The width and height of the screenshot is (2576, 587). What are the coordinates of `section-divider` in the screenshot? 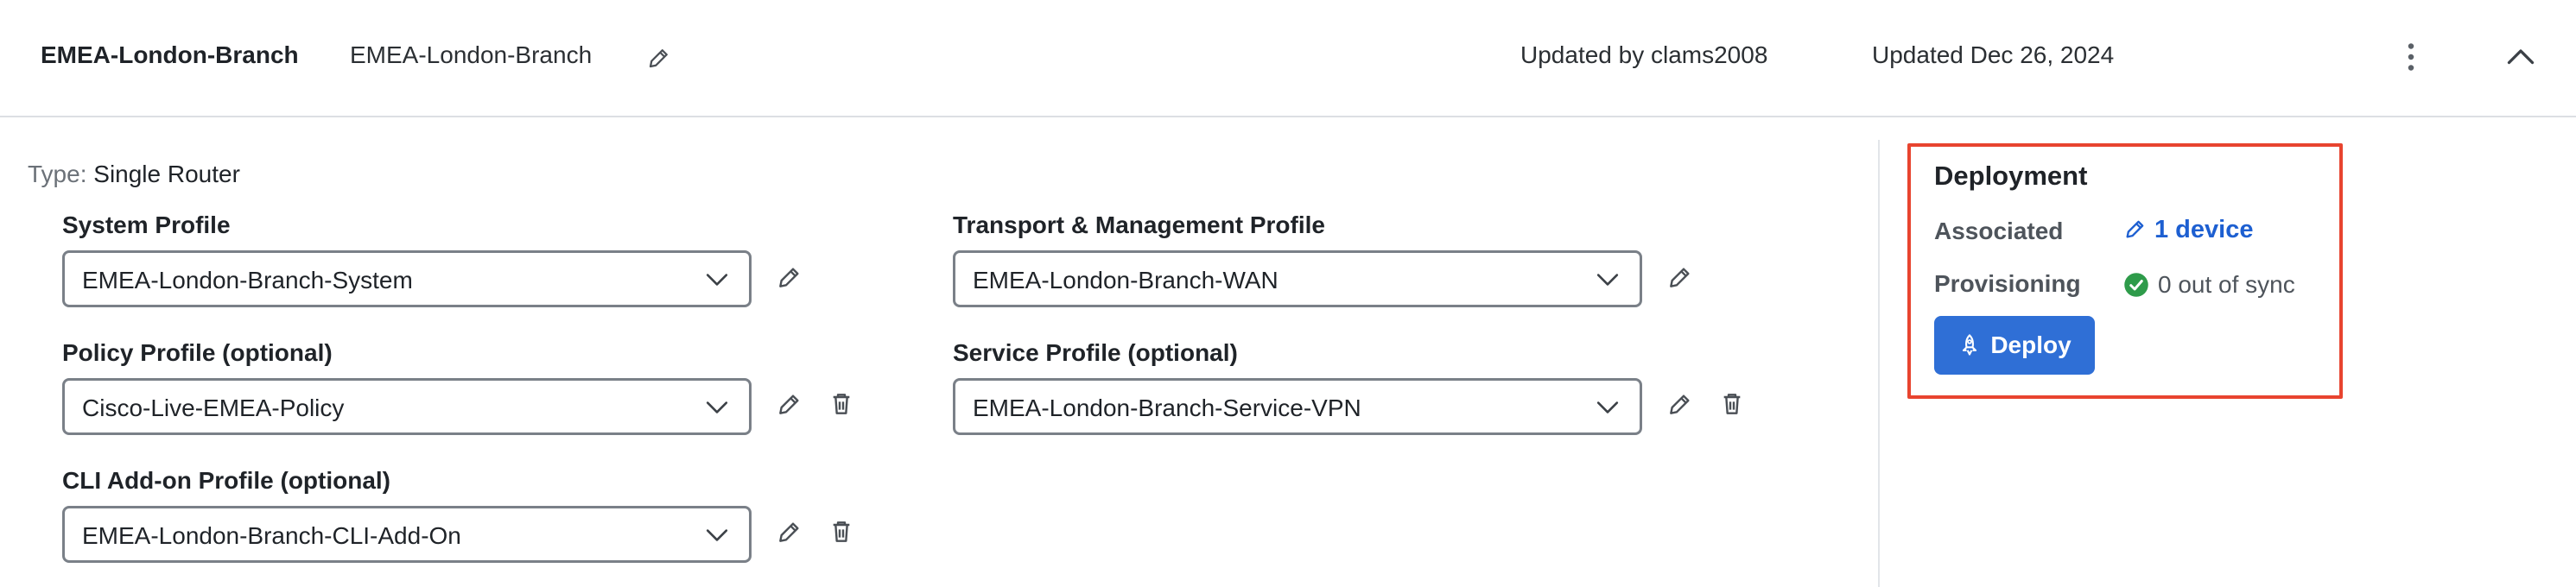 It's located at (1879, 363).